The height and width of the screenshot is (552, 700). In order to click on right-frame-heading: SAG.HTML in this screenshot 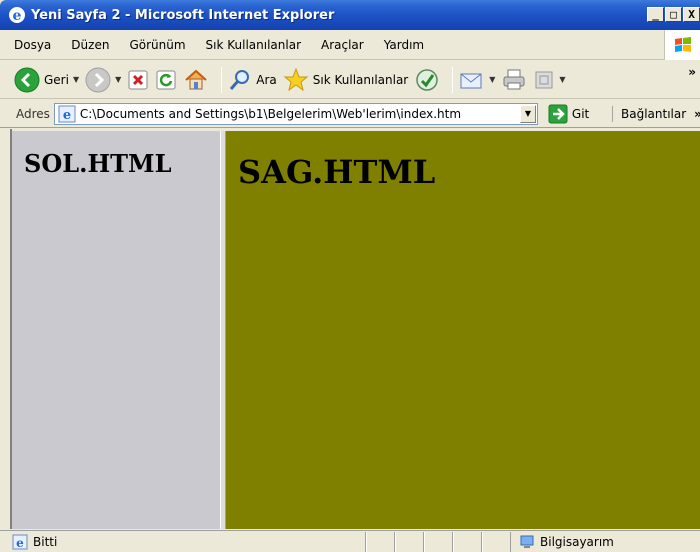, I will do `click(337, 172)`.